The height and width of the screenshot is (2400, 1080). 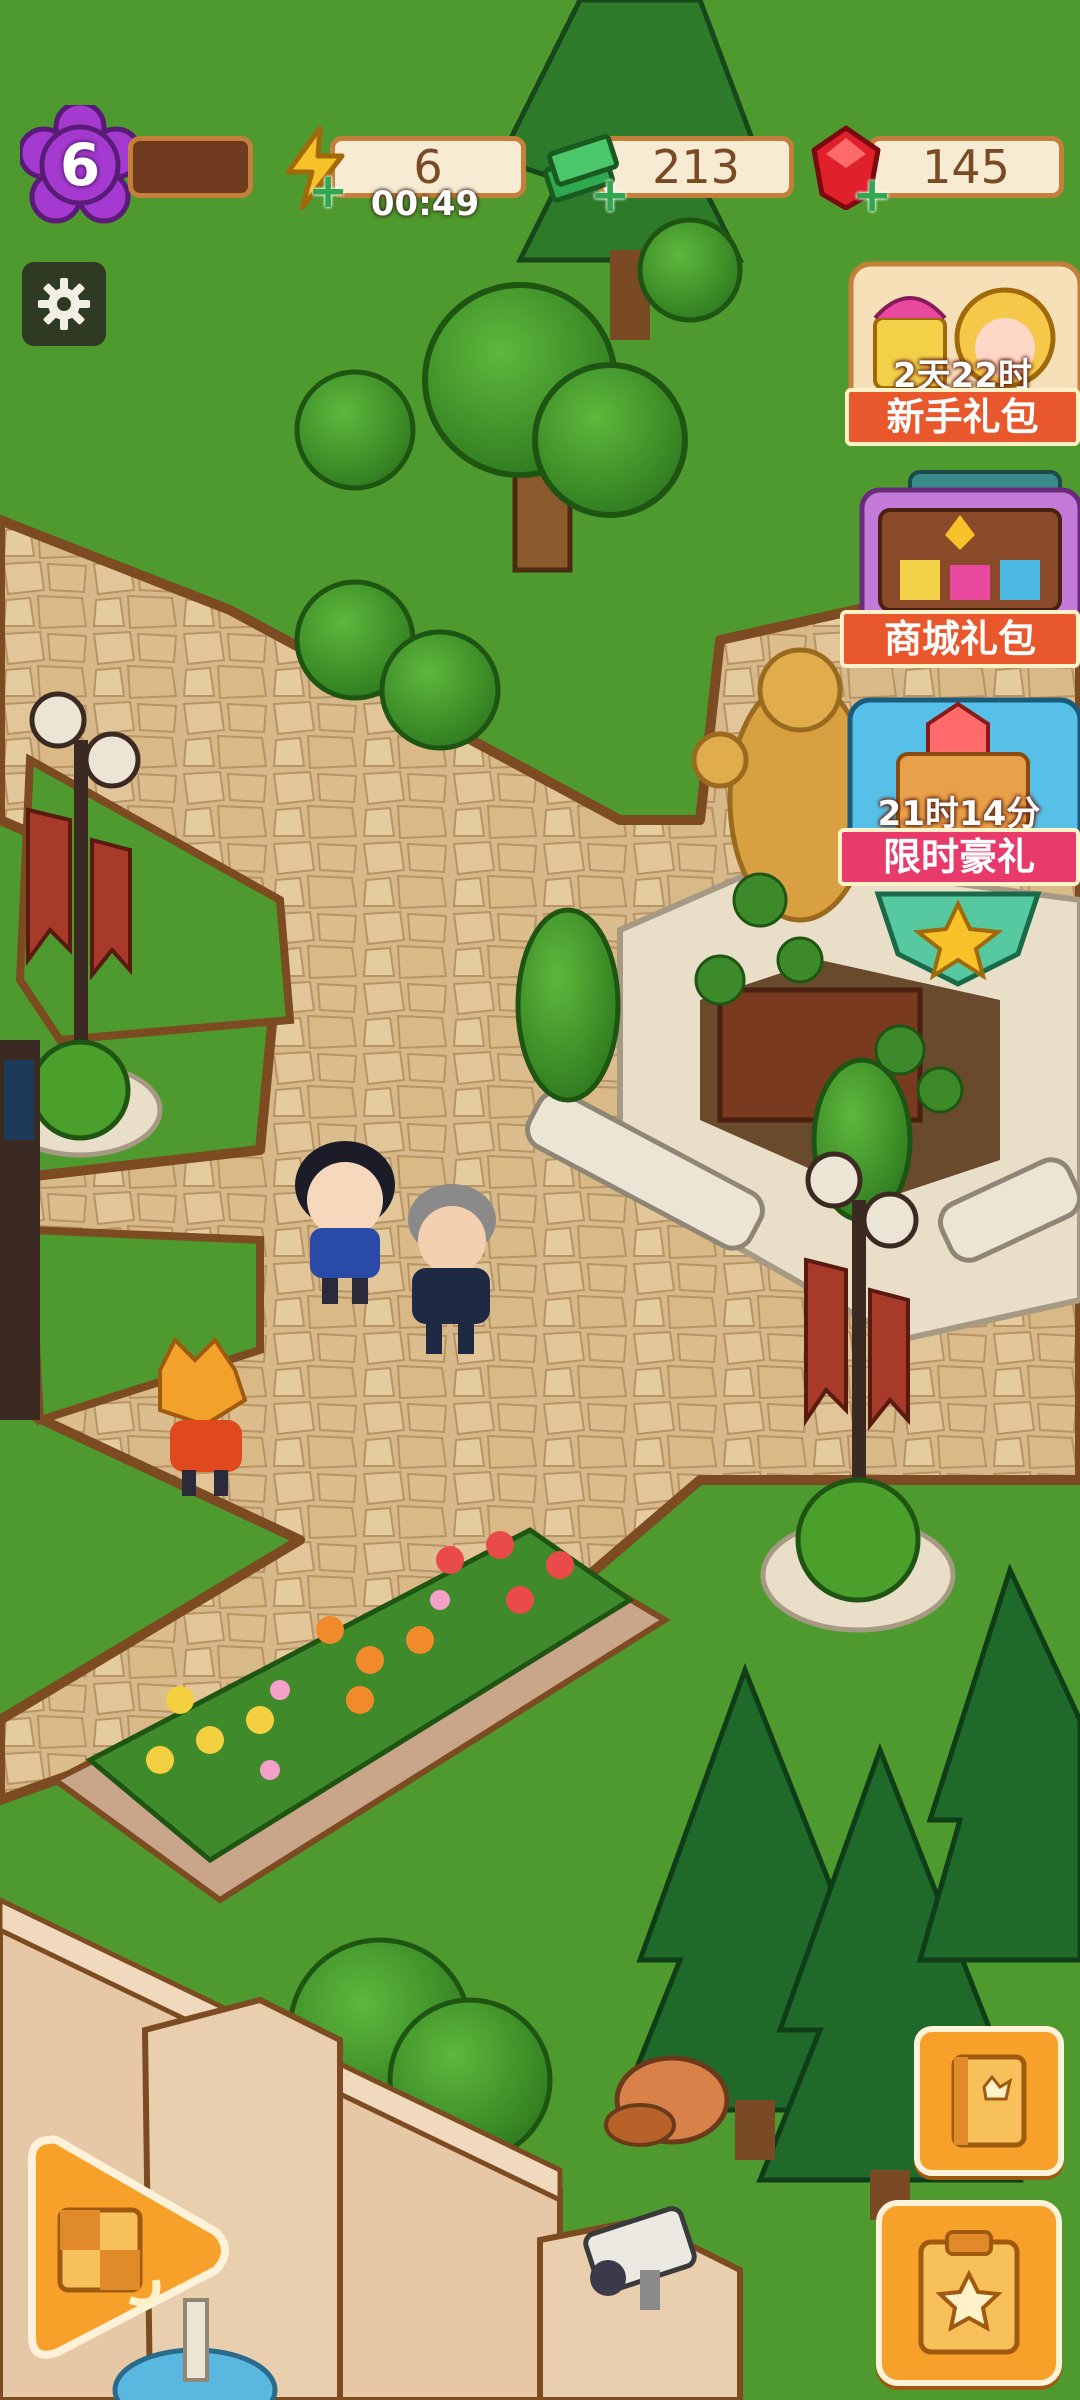 What do you see at coordinates (80, 165) in the screenshot?
I see `level-number: 6` at bounding box center [80, 165].